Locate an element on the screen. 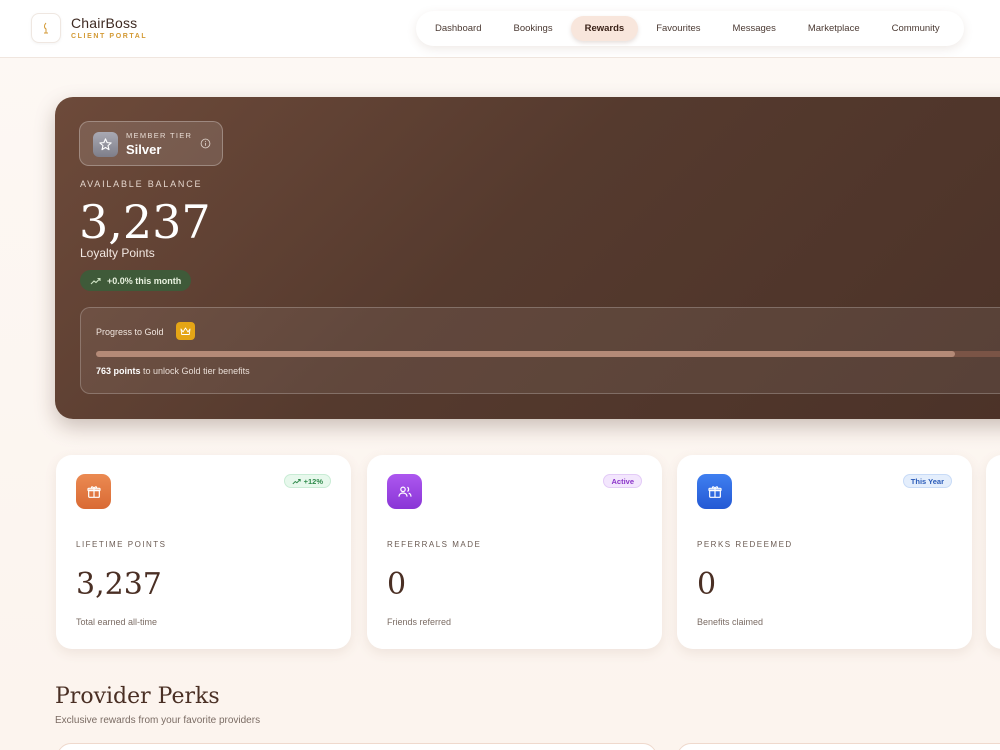 This screenshot has width=1000, height=750. gold-progress-bar is located at coordinates (548, 354).